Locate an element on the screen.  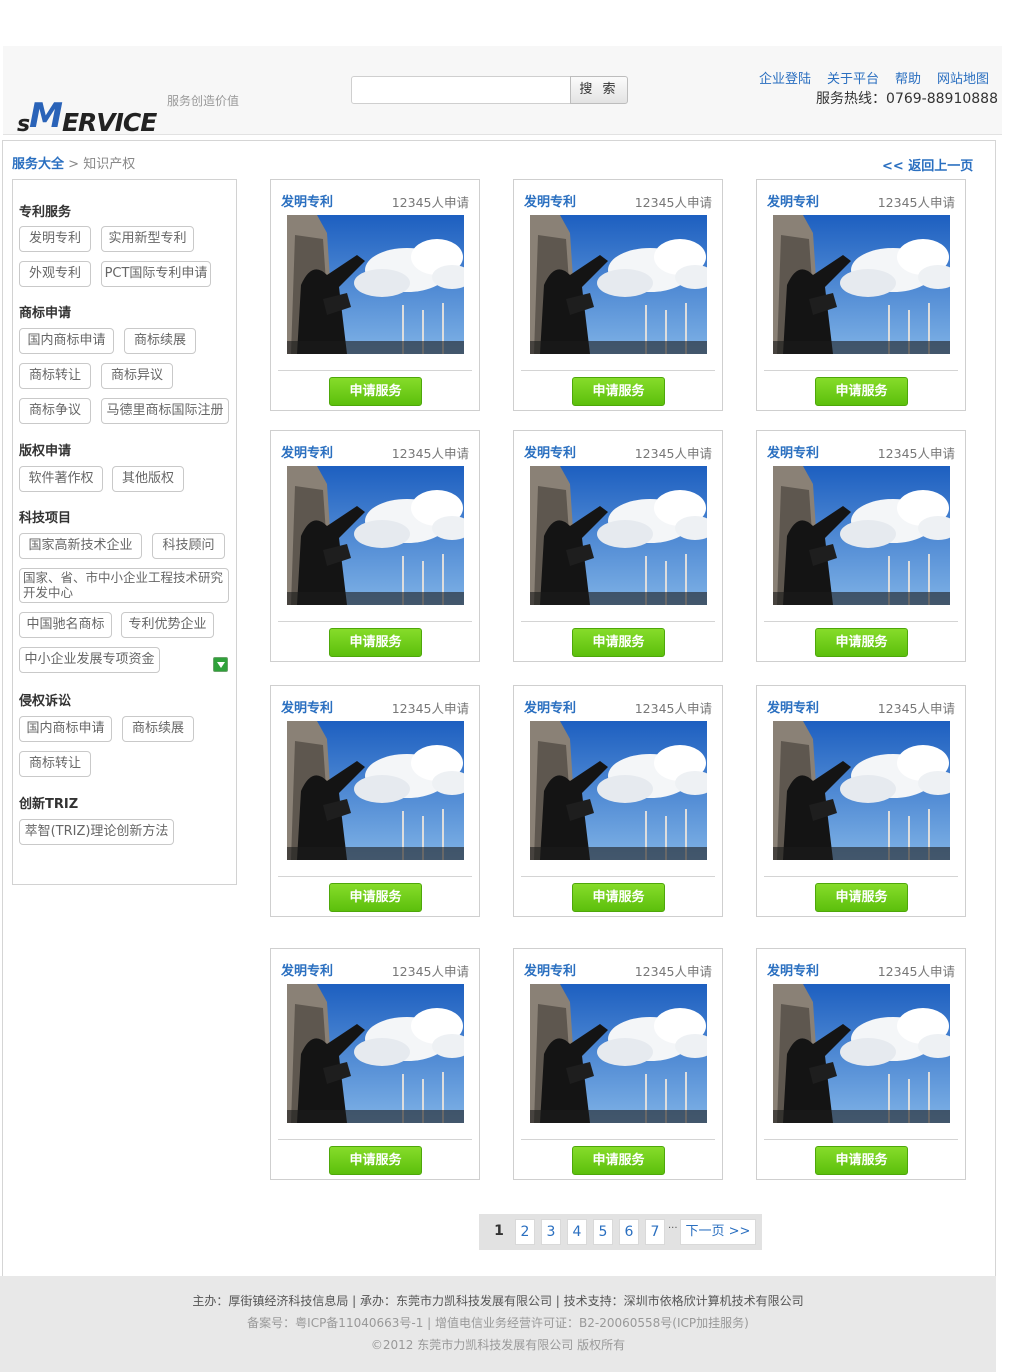
tag-item: 发明专利 is located at coordinates (55, 239).